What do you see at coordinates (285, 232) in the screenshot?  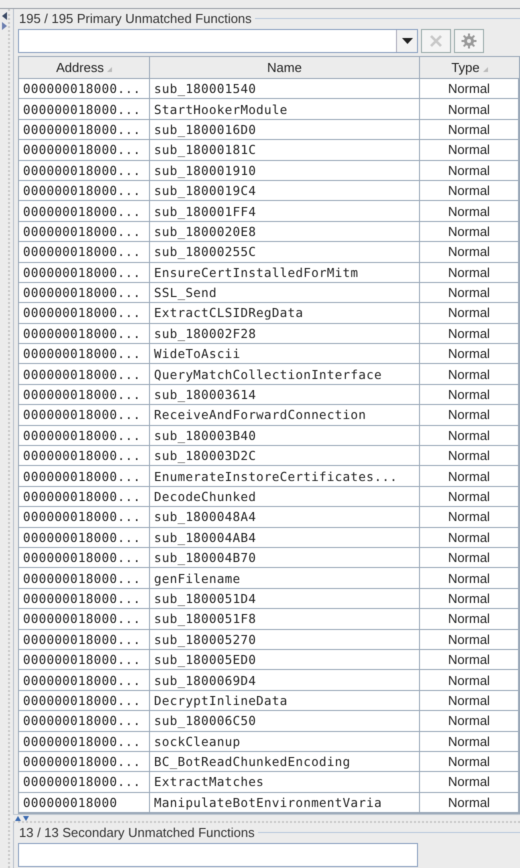 I see `table-cell: sub_1800020E8` at bounding box center [285, 232].